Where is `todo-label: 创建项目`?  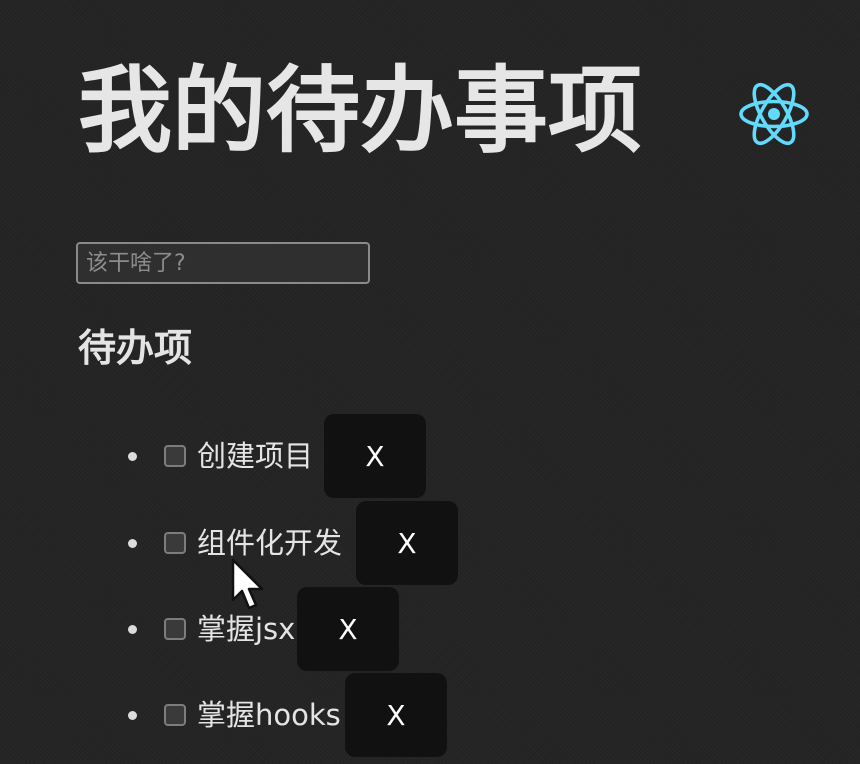 todo-label: 创建项目 is located at coordinates (255, 456).